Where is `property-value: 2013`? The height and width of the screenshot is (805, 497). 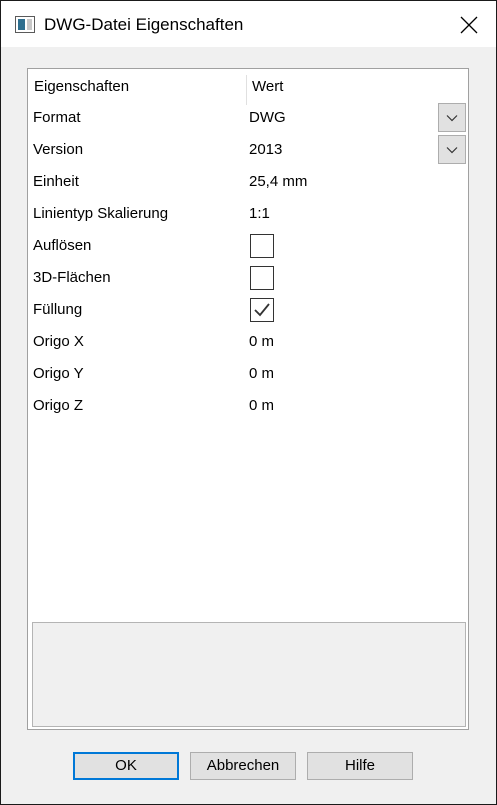 property-value: 2013 is located at coordinates (265, 150).